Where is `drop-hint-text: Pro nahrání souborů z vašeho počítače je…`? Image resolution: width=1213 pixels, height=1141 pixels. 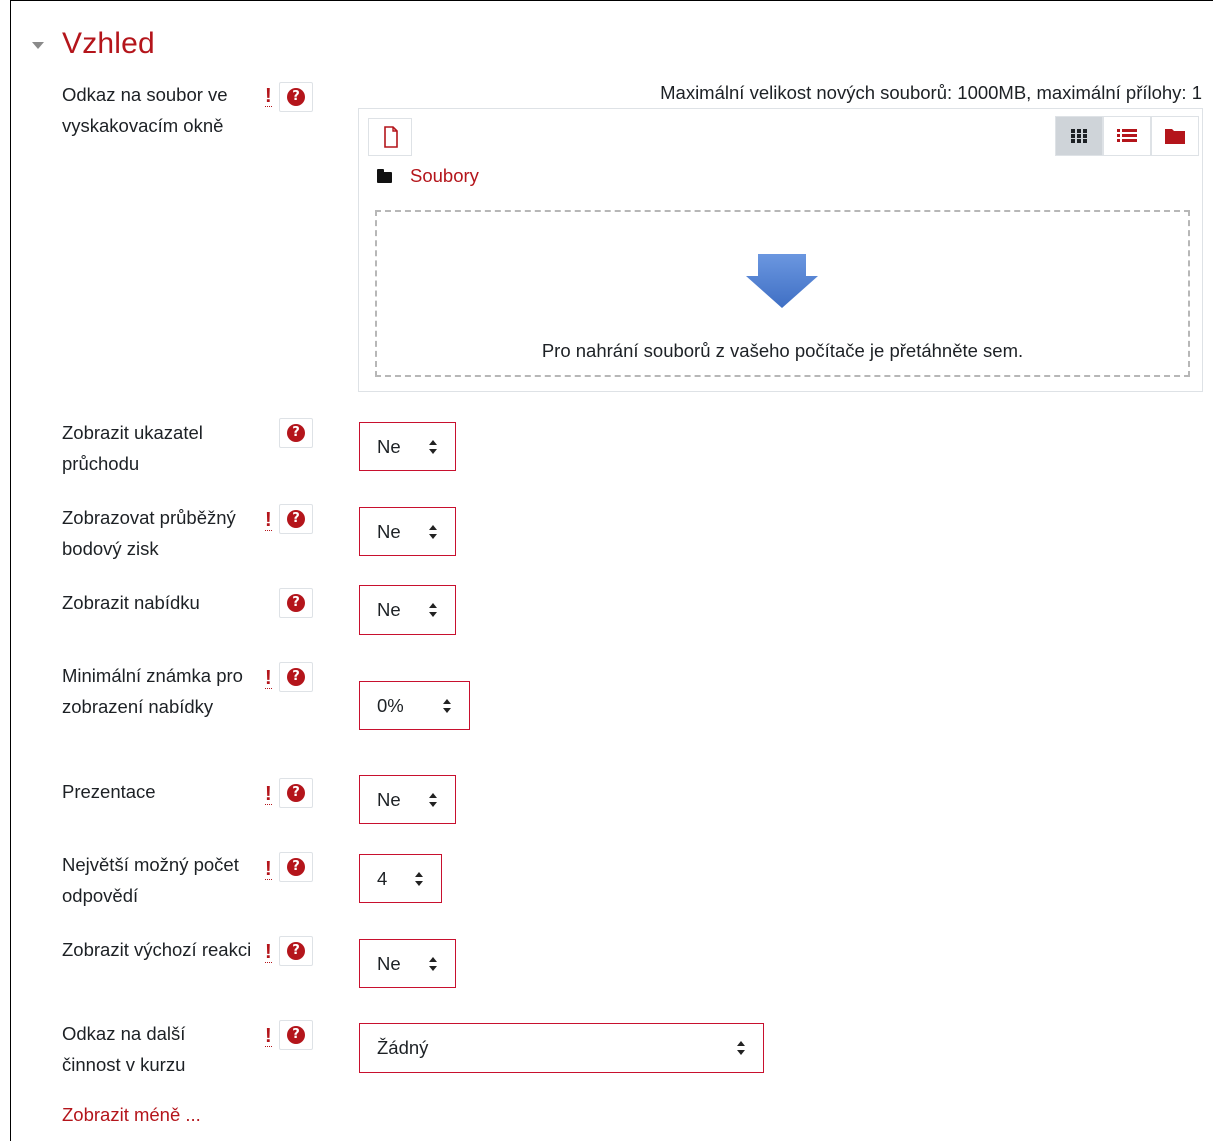
drop-hint-text: Pro nahrání souborů z vašeho počítače je… is located at coordinates (782, 350).